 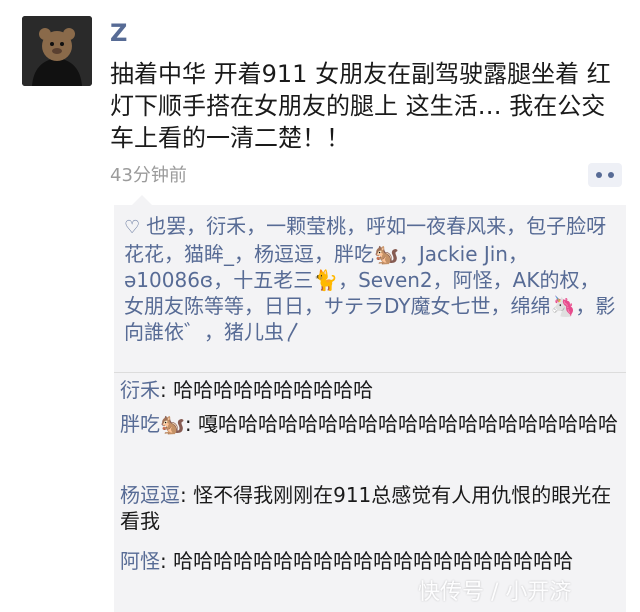 I want to click on more-button, so click(x=605, y=175).